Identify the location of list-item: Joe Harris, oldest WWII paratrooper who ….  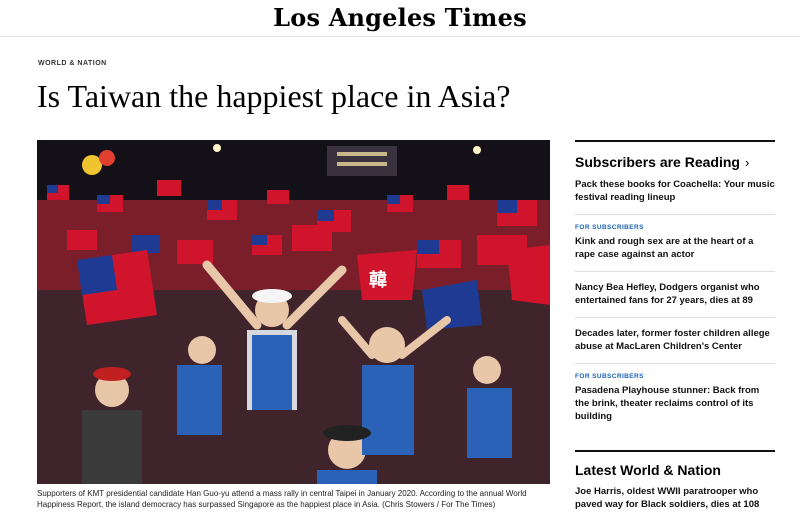
(675, 503).